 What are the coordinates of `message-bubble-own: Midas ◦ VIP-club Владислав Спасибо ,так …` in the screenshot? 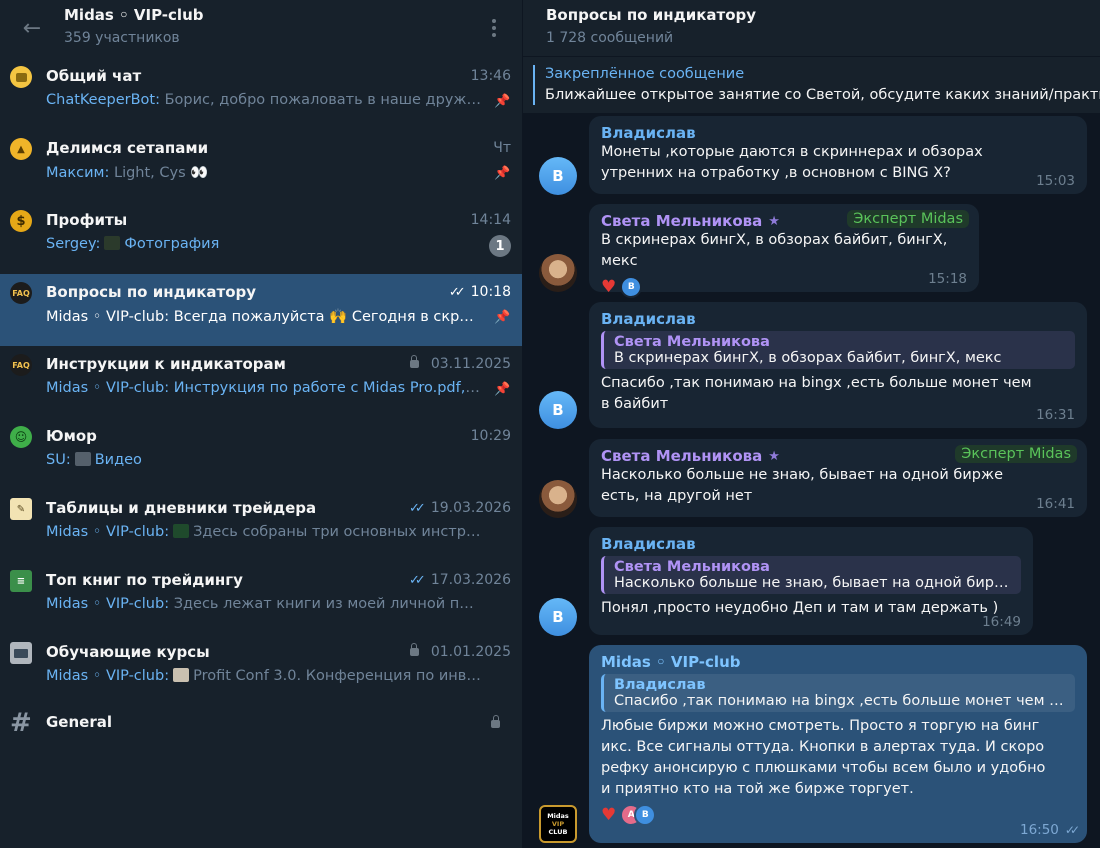 It's located at (838, 744).